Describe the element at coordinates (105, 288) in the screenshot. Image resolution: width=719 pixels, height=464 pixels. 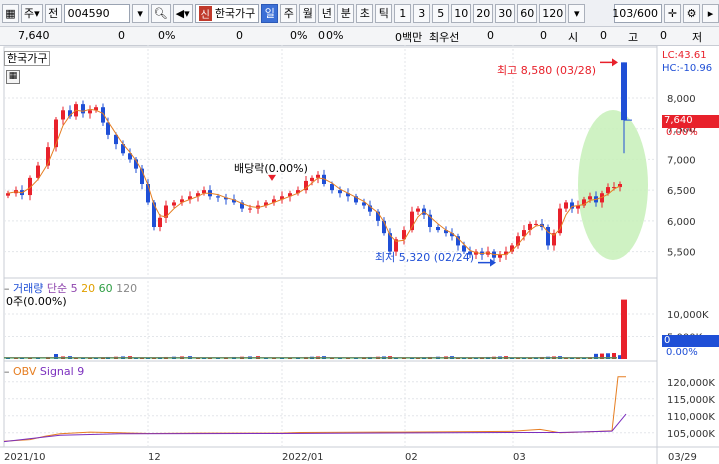
I see `volume-legend-ma60: 60` at that location.